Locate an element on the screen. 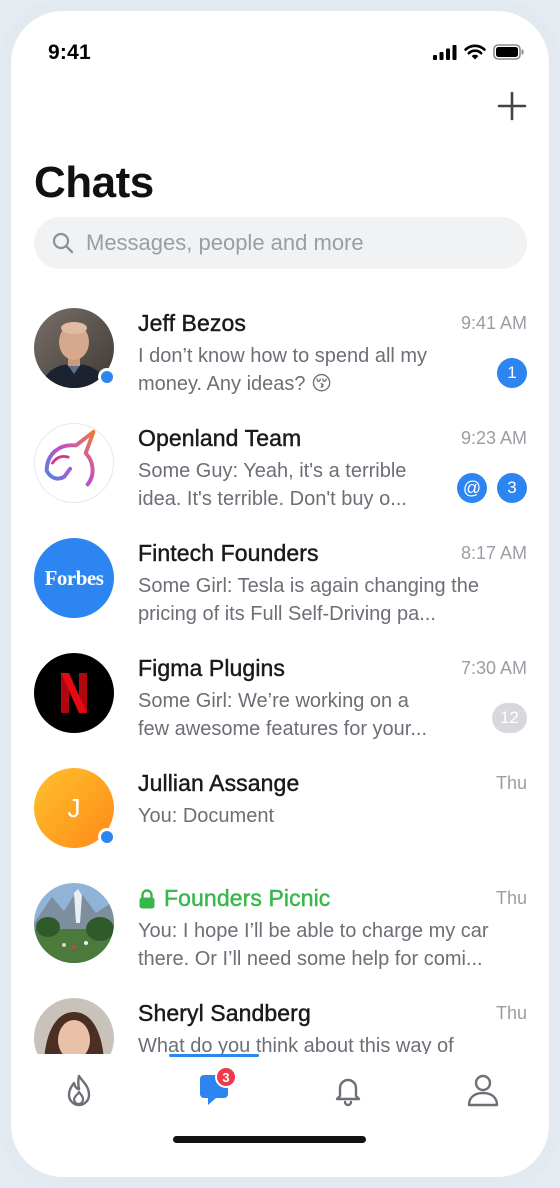 This screenshot has width=560, height=1188. badges: 1 is located at coordinates (512, 373).